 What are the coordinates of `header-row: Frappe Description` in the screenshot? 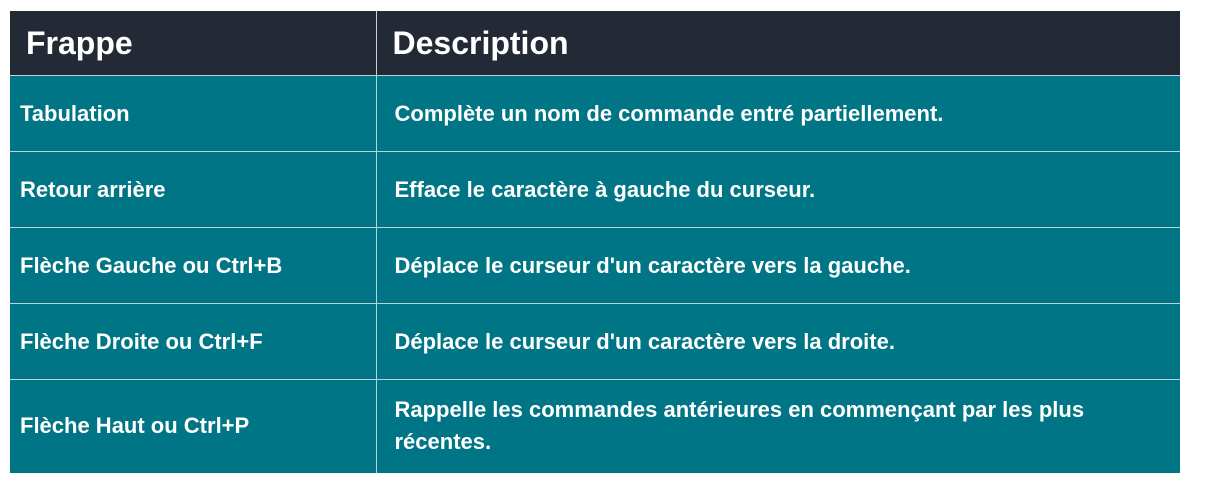 It's located at (595, 43).